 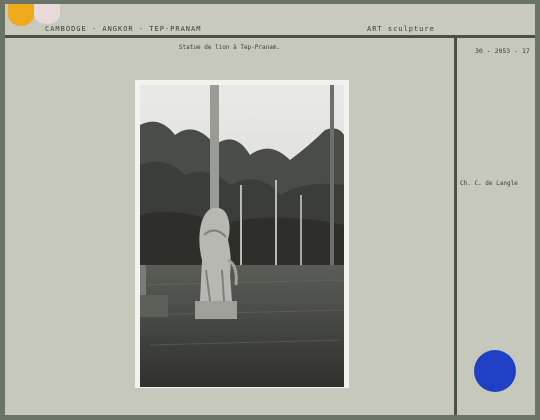 What do you see at coordinates (502, 51) in the screenshot?
I see `reference-number: 30 - 2053 - 17` at bounding box center [502, 51].